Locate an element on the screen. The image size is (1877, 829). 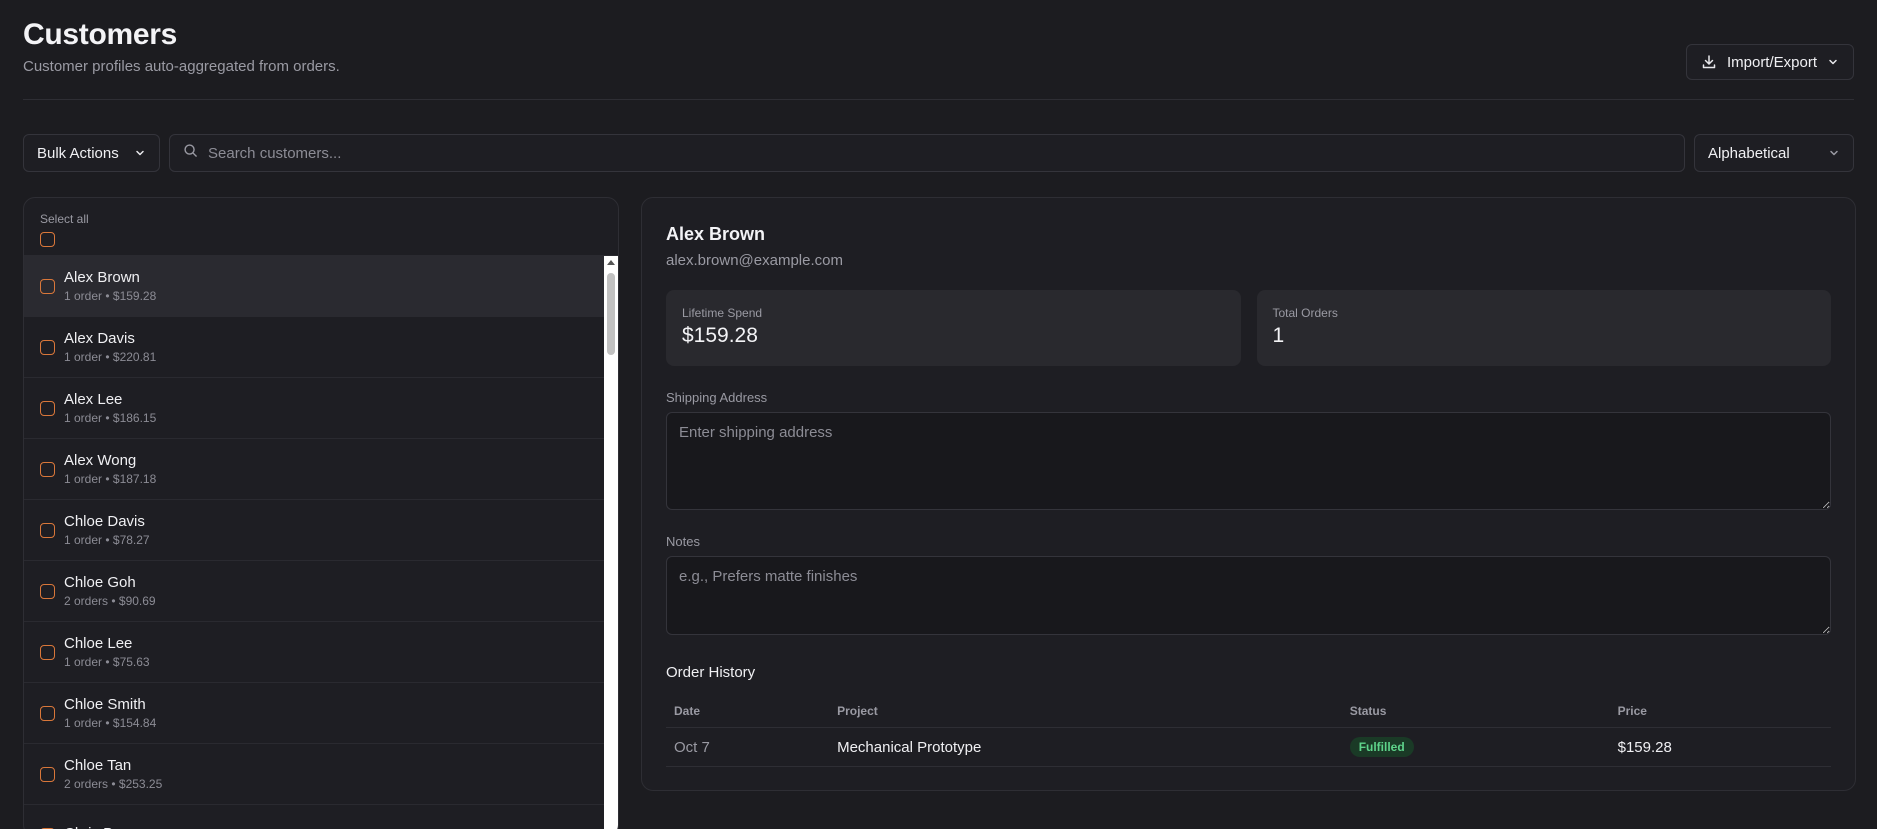
customer-text: Alex Brown 1 order • $159.28 is located at coordinates (110, 286).